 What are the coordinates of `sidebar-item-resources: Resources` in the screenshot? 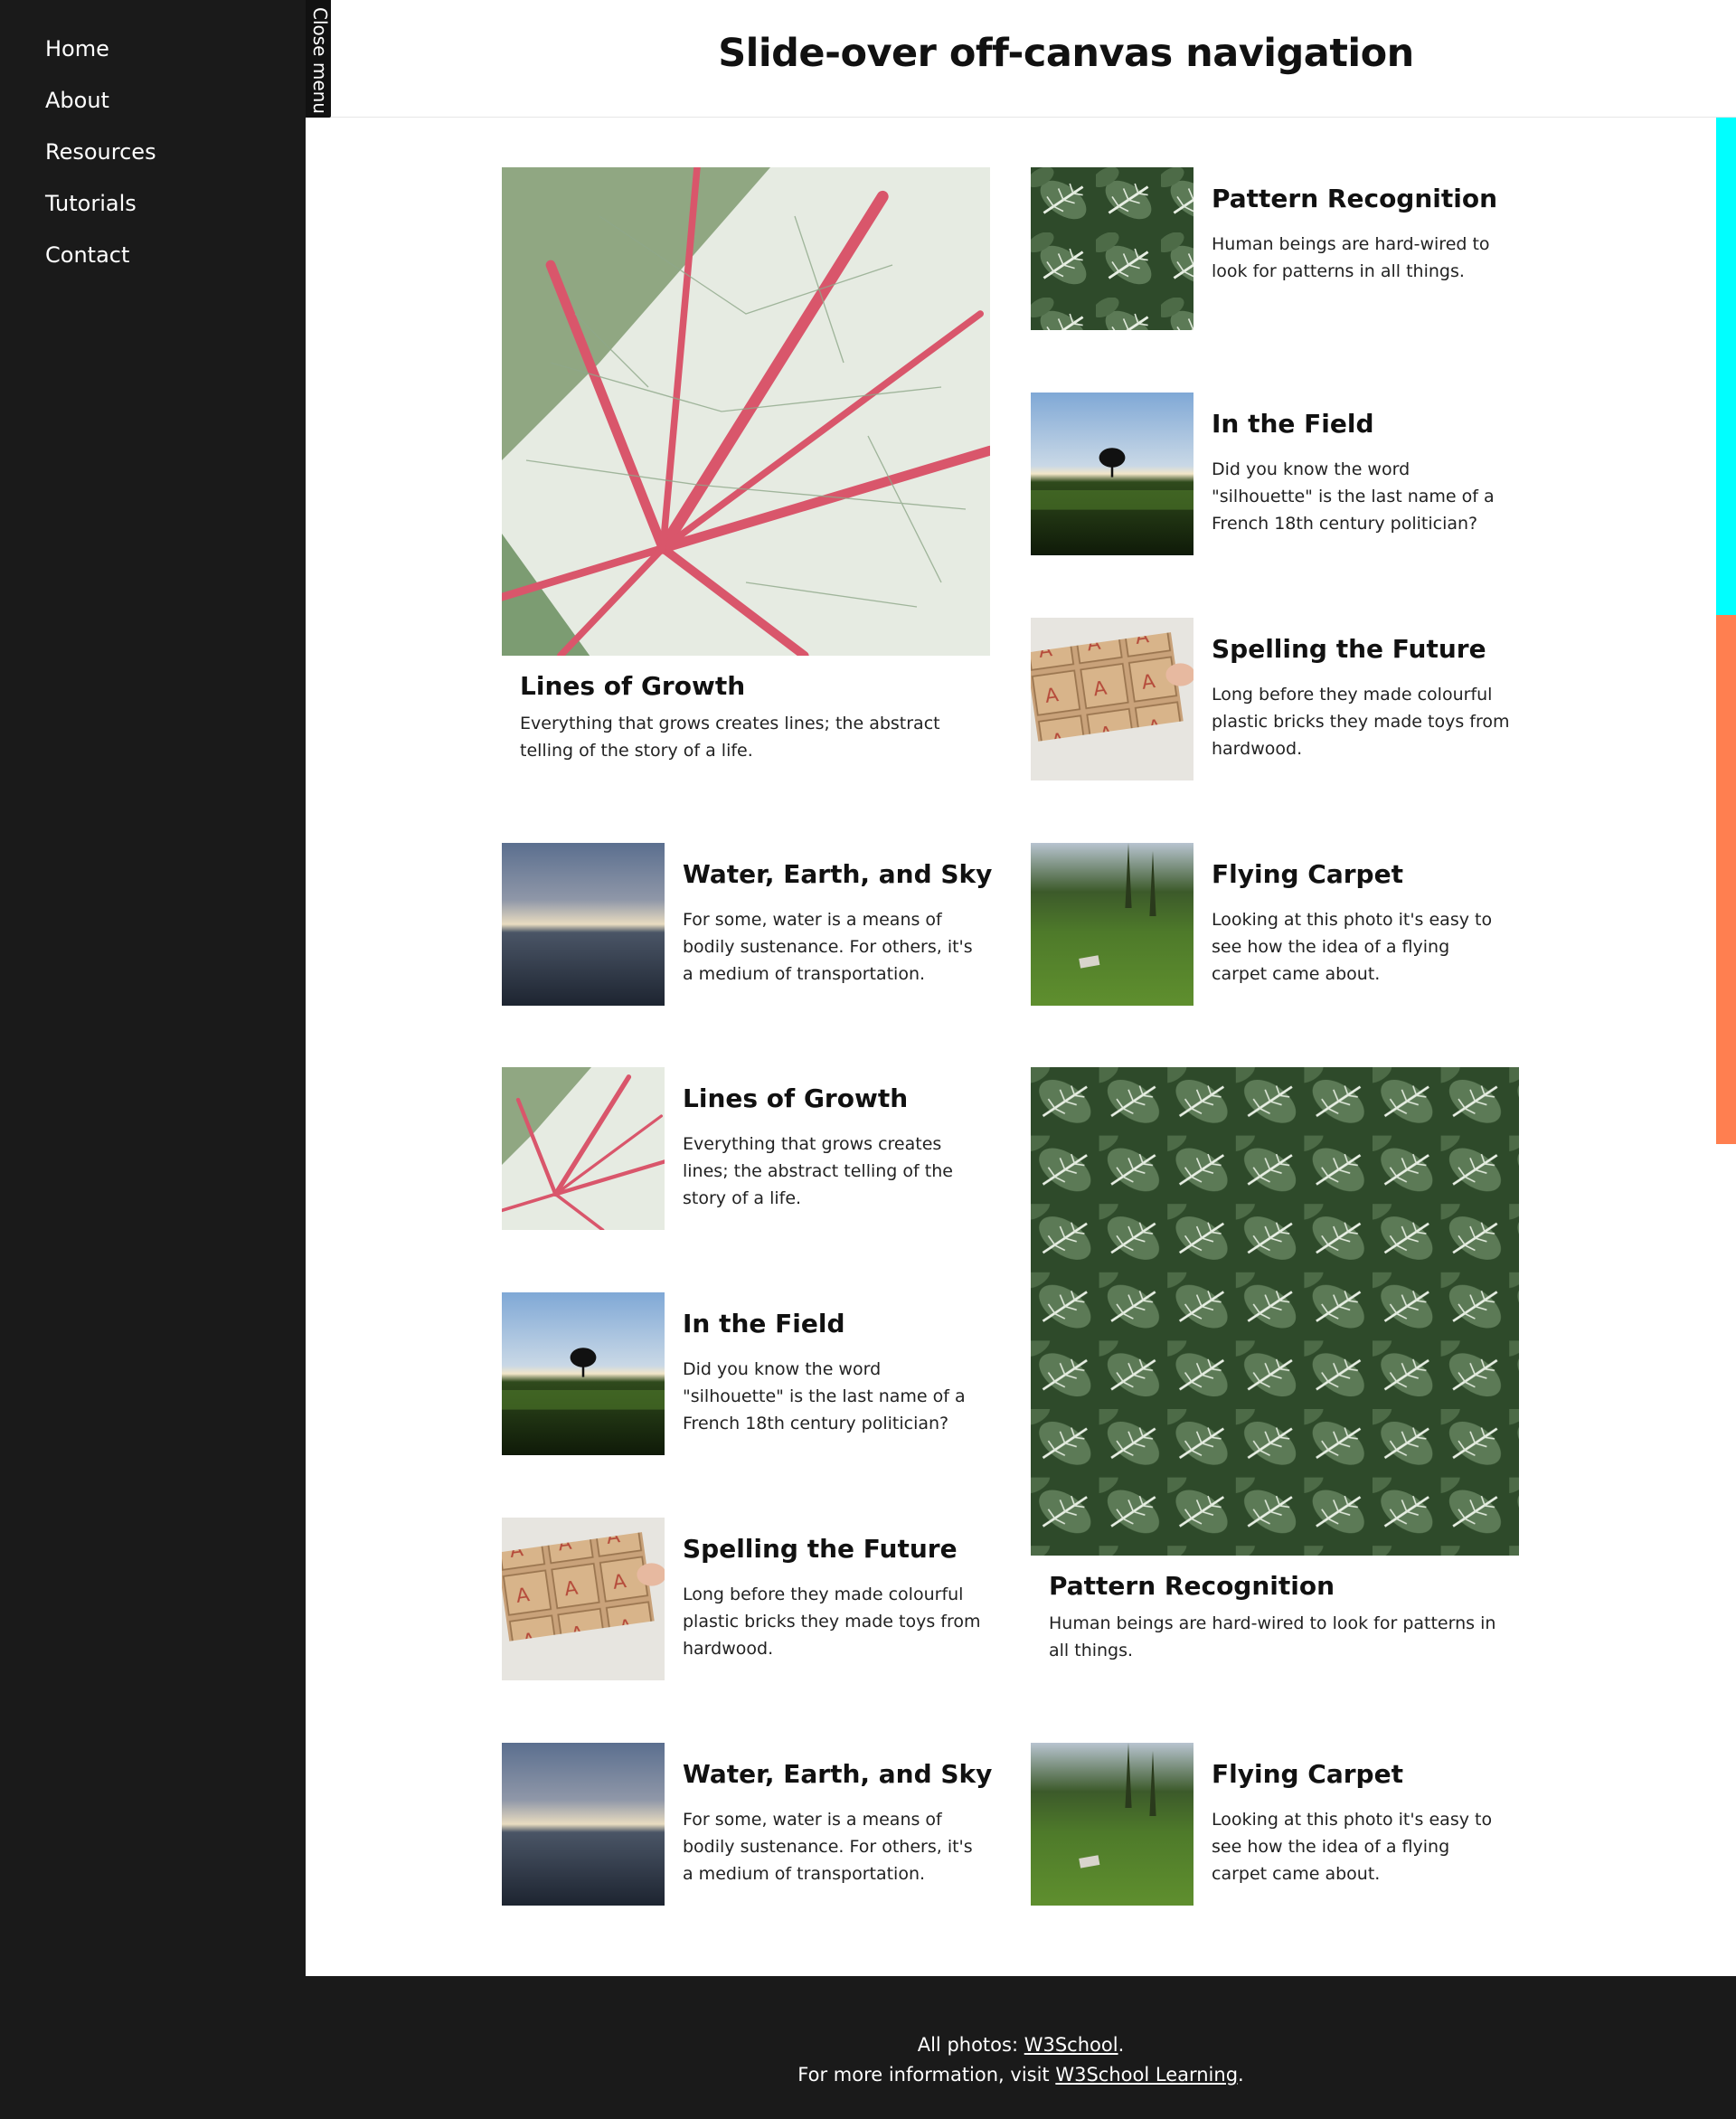 It's located at (101, 152).